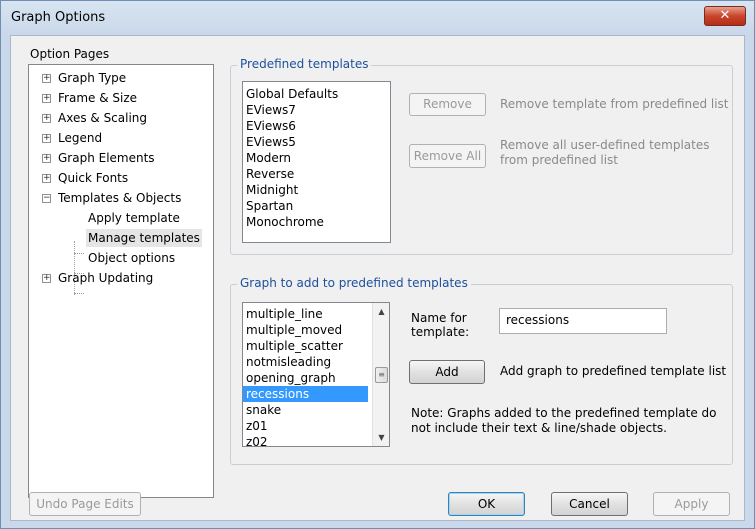  What do you see at coordinates (440, 332) in the screenshot?
I see `name-for-template-label-line2: template:` at bounding box center [440, 332].